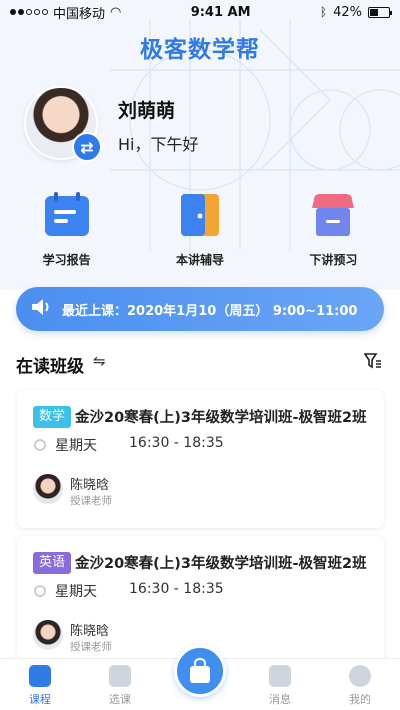  What do you see at coordinates (280, 699) in the screenshot?
I see `tab-label: 消息` at bounding box center [280, 699].